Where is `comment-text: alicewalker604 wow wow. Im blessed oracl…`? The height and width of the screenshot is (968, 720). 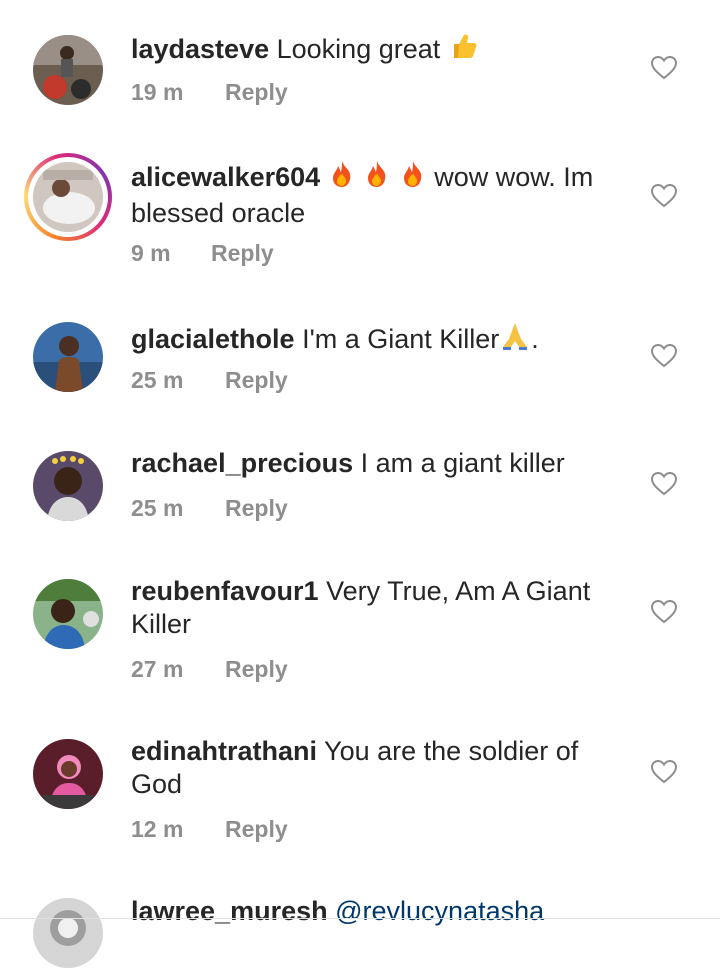 comment-text: alicewalker604 wow wow. Im blessed oracl… is located at coordinates (371, 194).